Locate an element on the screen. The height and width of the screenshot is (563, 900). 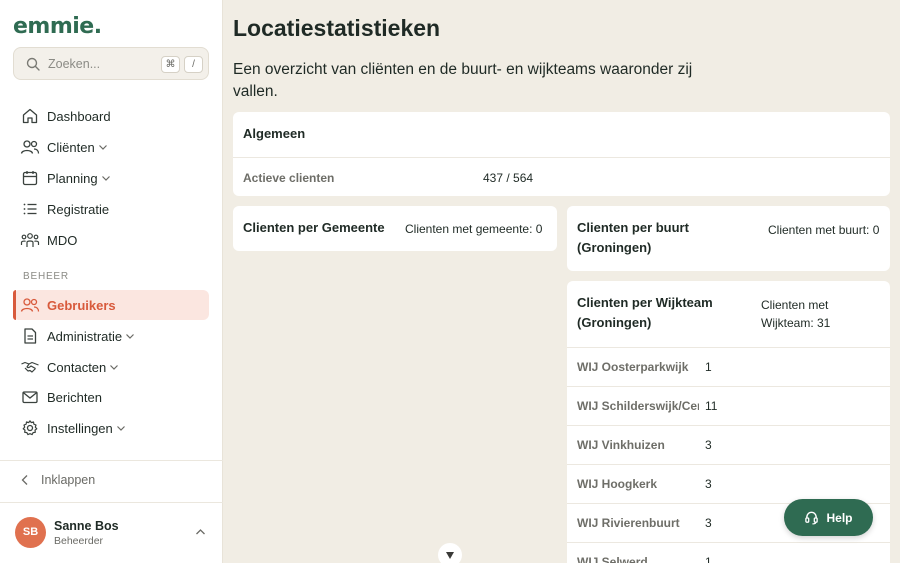
nav-label: Contacten is located at coordinates (77, 367).